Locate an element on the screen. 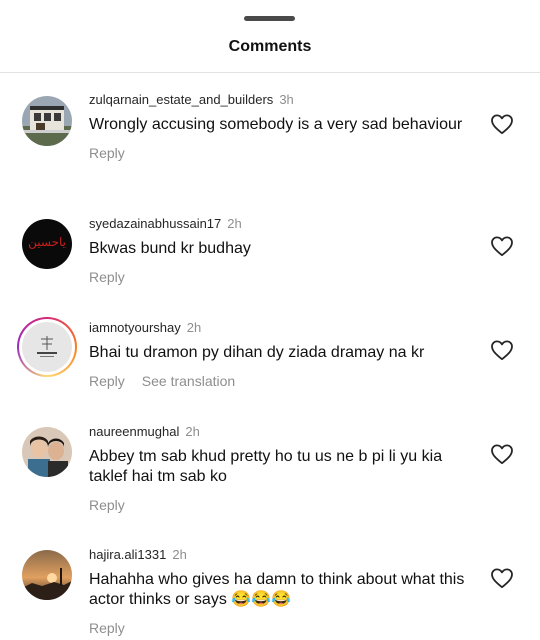  see-translation-button: See translation is located at coordinates (188, 381).